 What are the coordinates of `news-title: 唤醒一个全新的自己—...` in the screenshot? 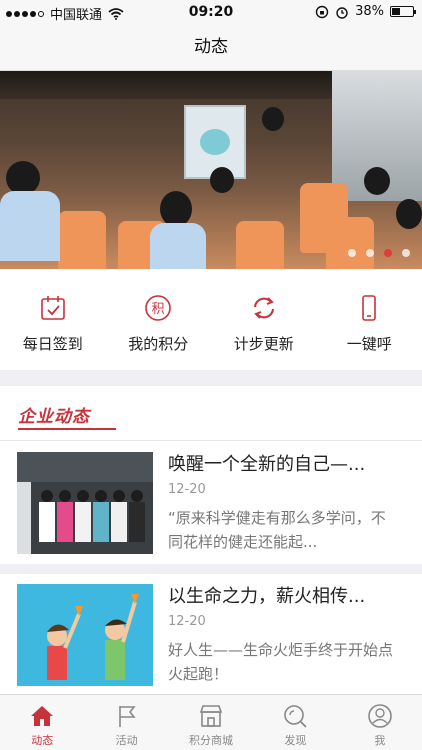 It's located at (267, 464).